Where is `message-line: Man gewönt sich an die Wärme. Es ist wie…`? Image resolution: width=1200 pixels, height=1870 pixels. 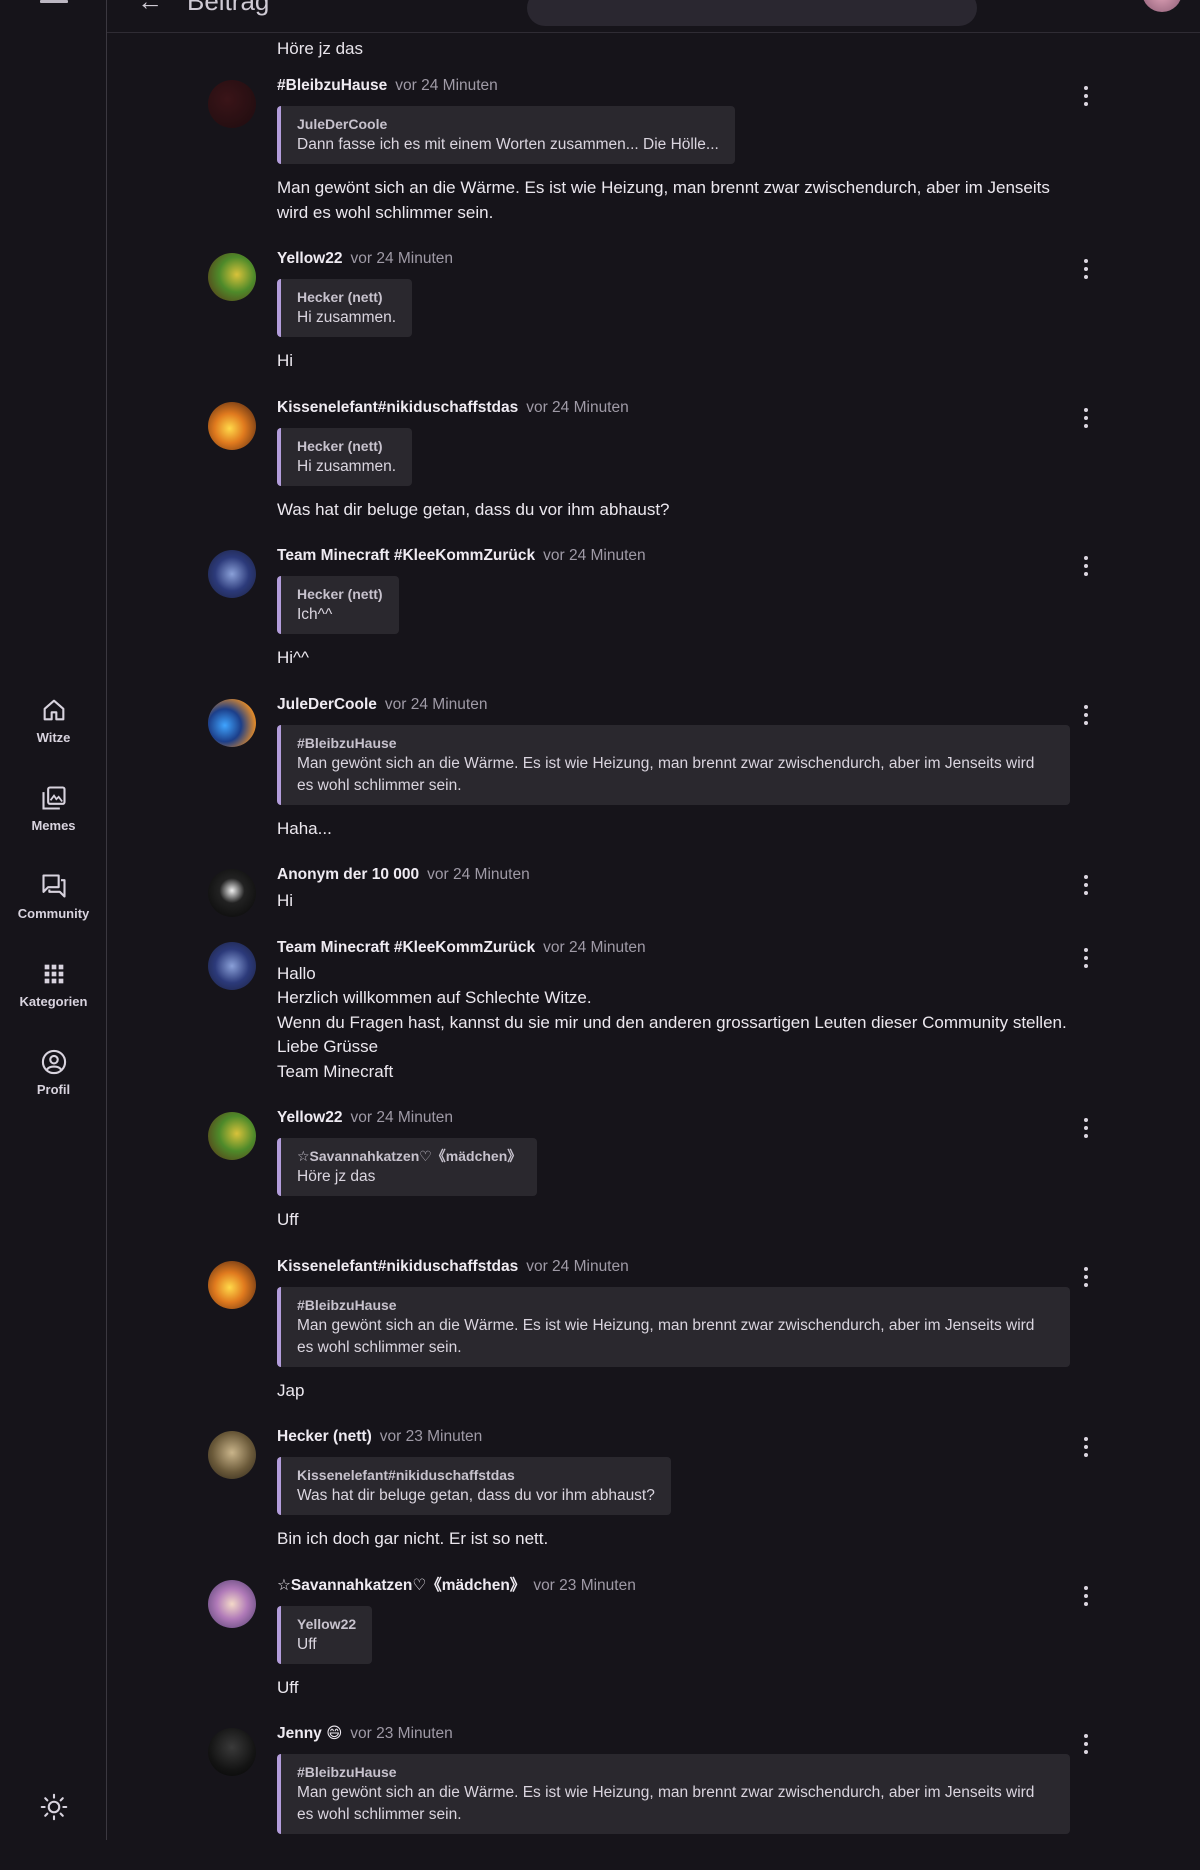 message-line: Man gewönt sich an die Wärme. Es ist wie… is located at coordinates (663, 187).